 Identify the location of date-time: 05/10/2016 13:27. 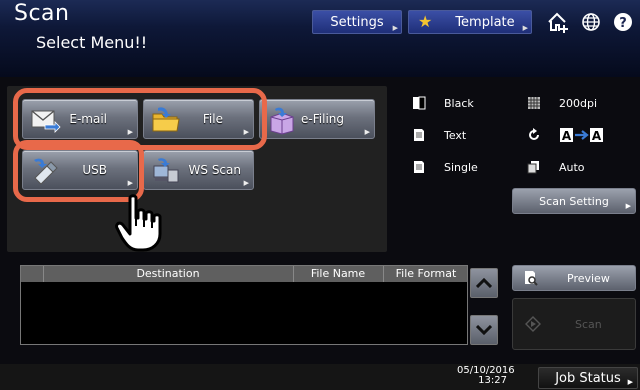
(486, 376).